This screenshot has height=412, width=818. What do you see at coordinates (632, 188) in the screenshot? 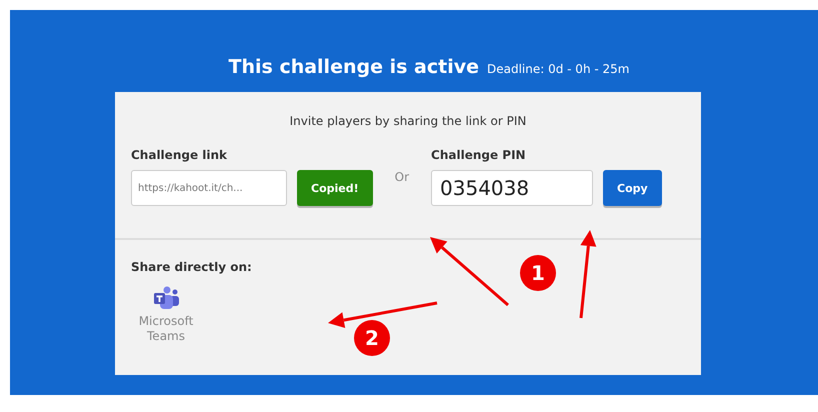
I see `copy-pin-button: Copy` at bounding box center [632, 188].